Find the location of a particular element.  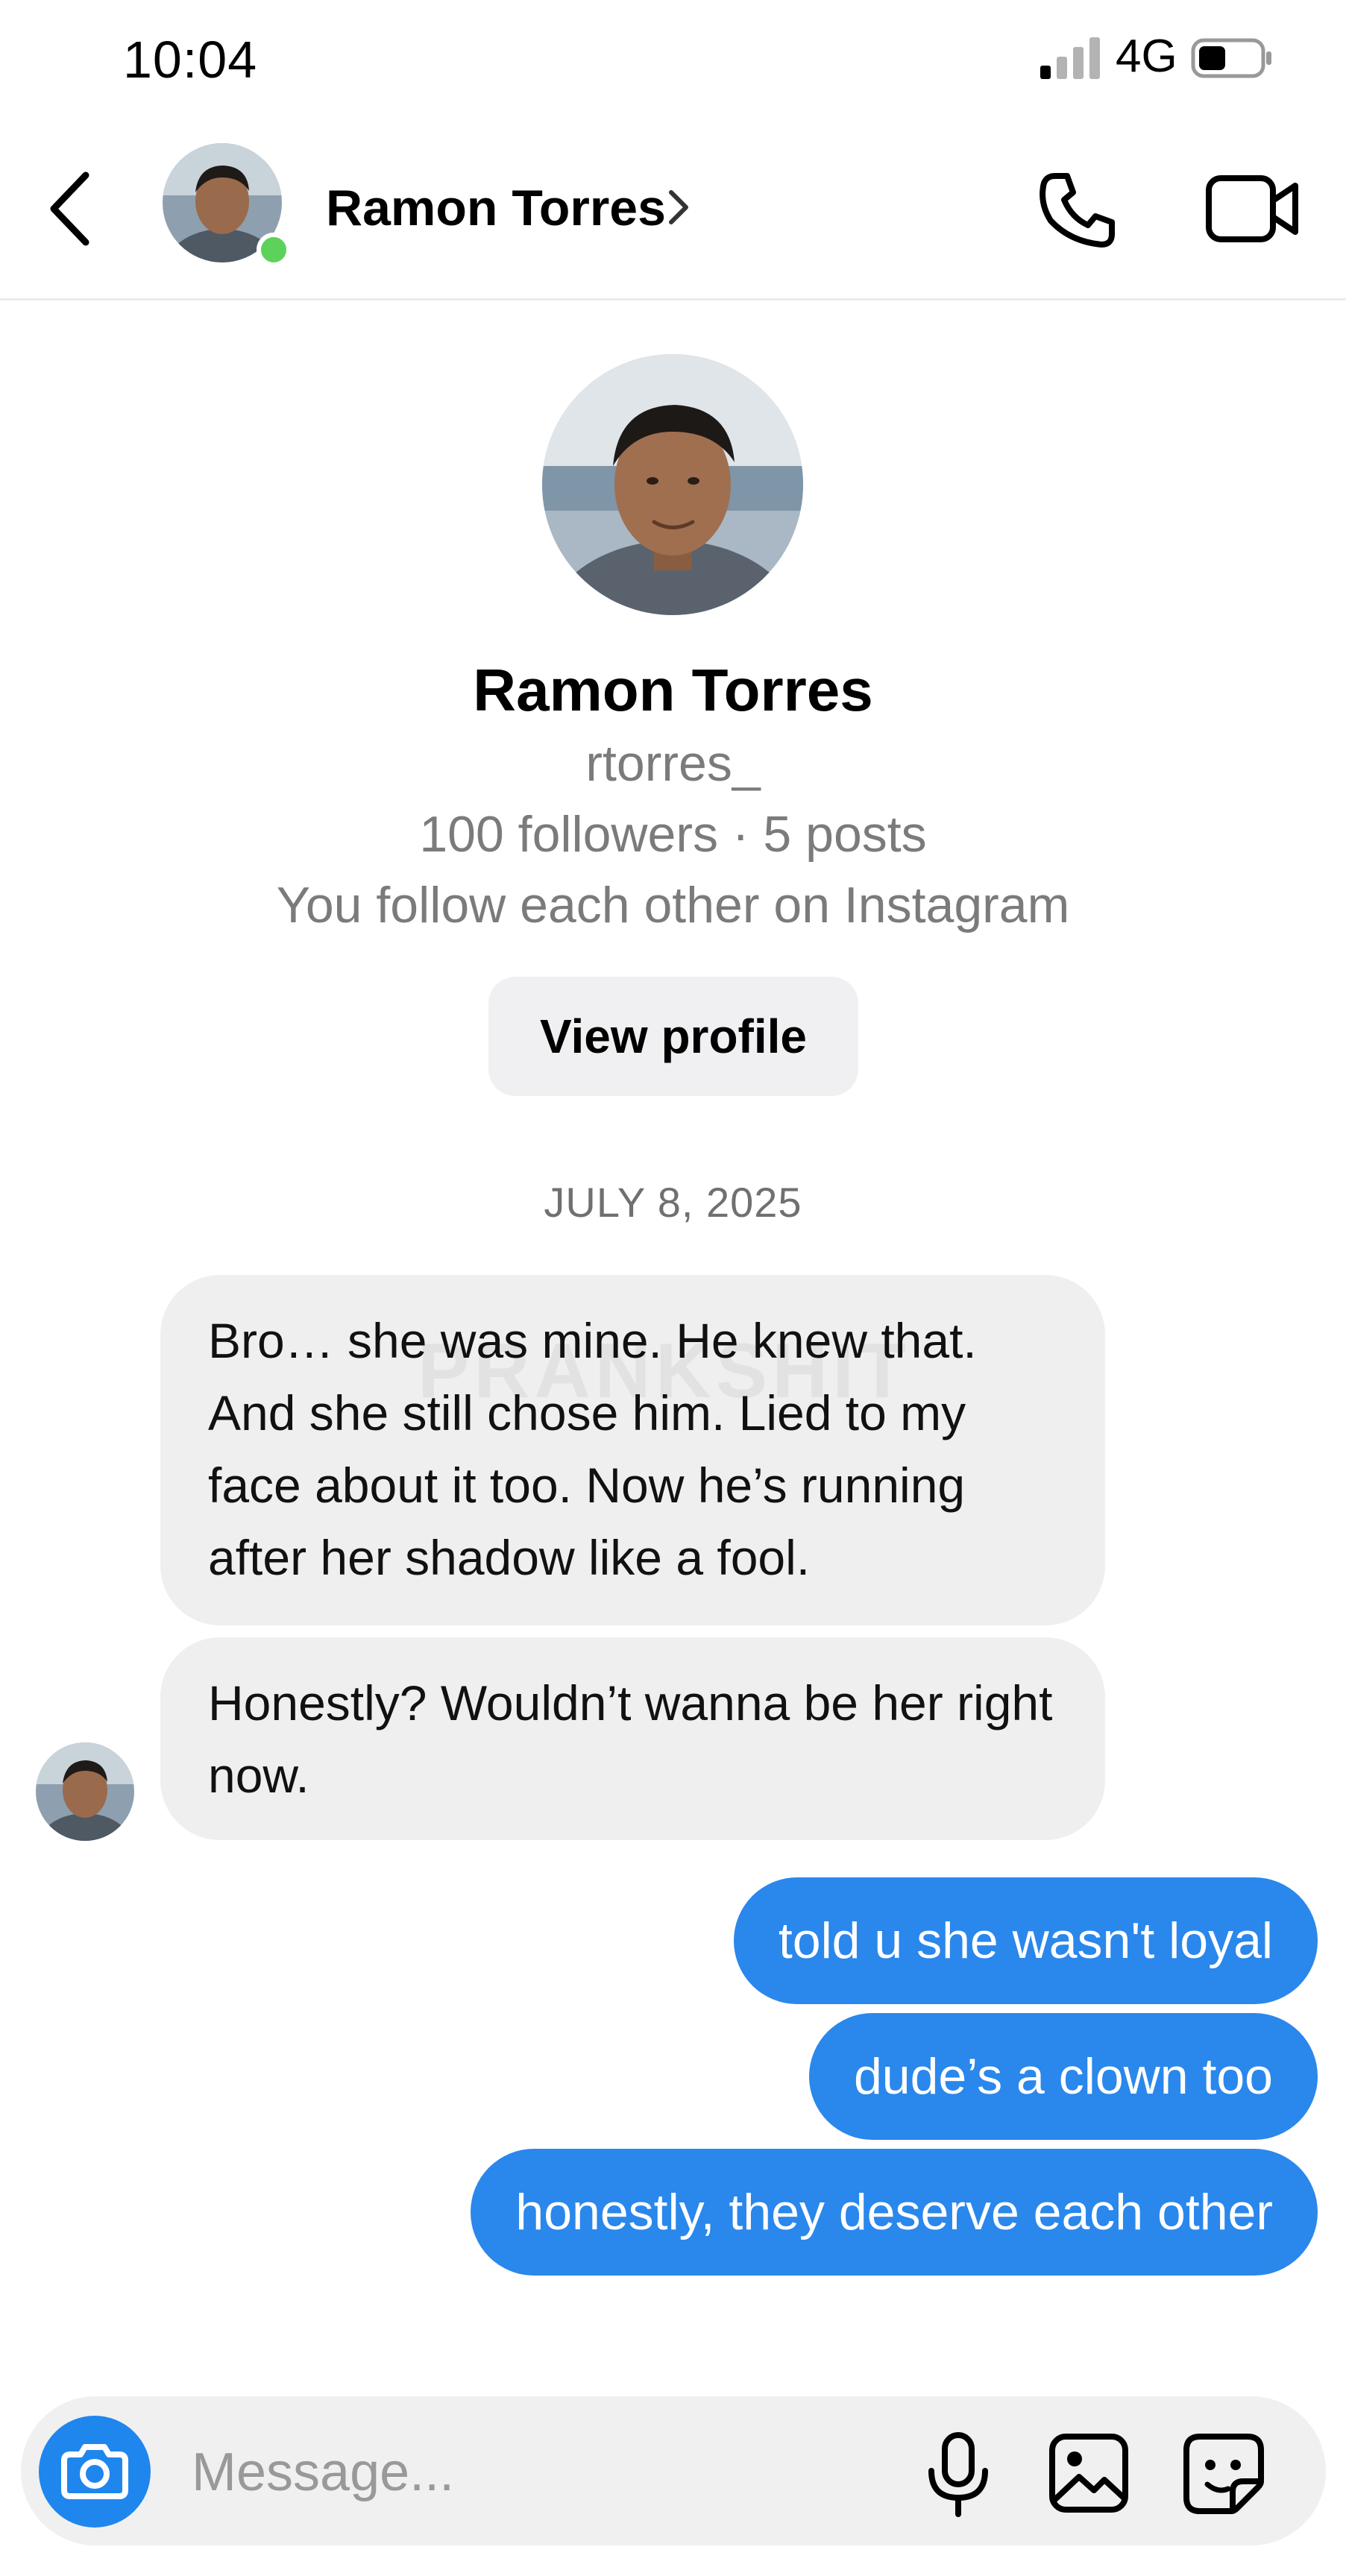

date-divider: JULY 8, 2025 is located at coordinates (673, 1202).